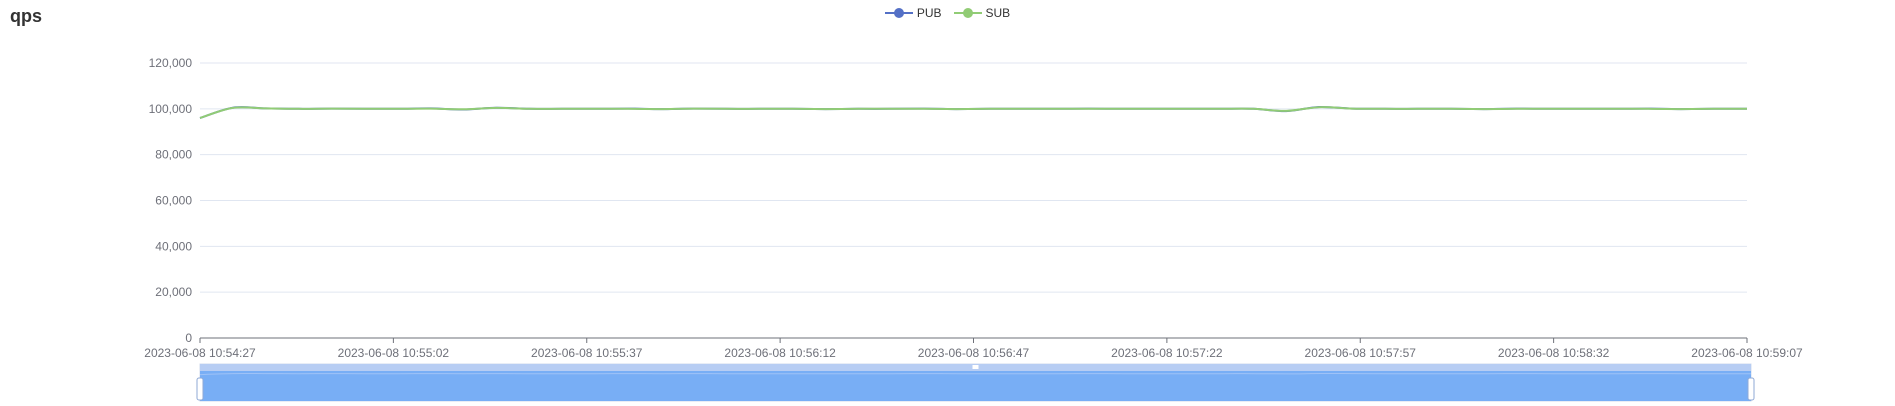 The height and width of the screenshot is (406, 1895). What do you see at coordinates (200, 389) in the screenshot?
I see `zoom-handle-left` at bounding box center [200, 389].